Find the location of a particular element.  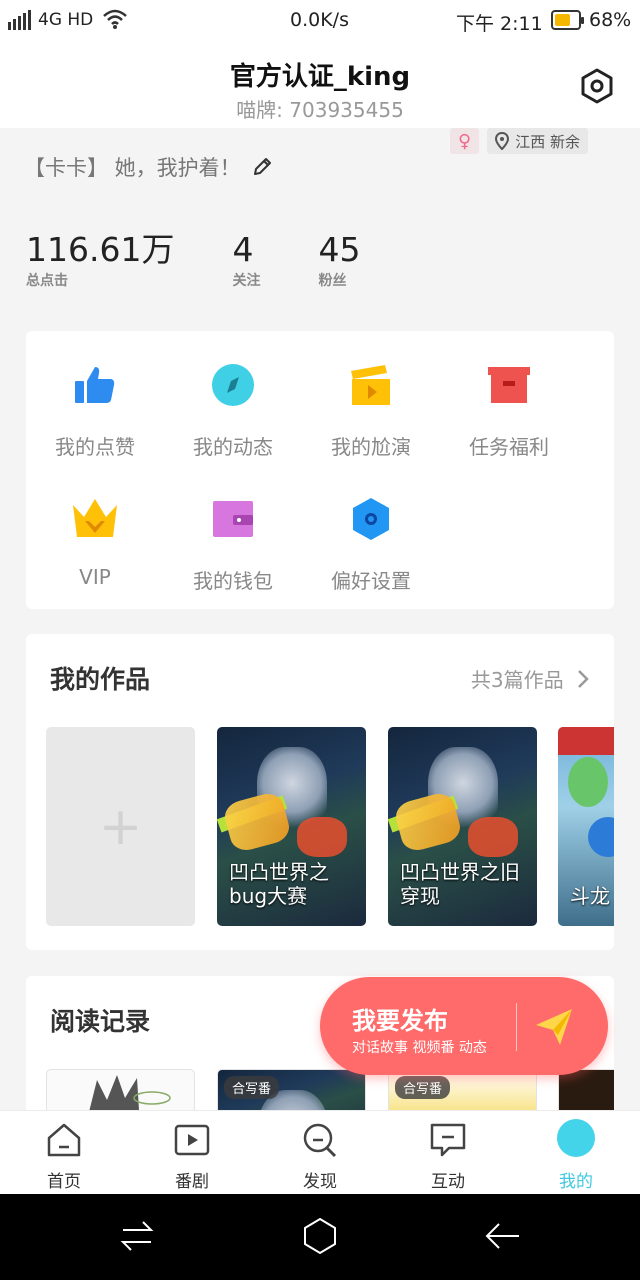

work-title: 凹凸世界之bug大赛 is located at coordinates (279, 884).